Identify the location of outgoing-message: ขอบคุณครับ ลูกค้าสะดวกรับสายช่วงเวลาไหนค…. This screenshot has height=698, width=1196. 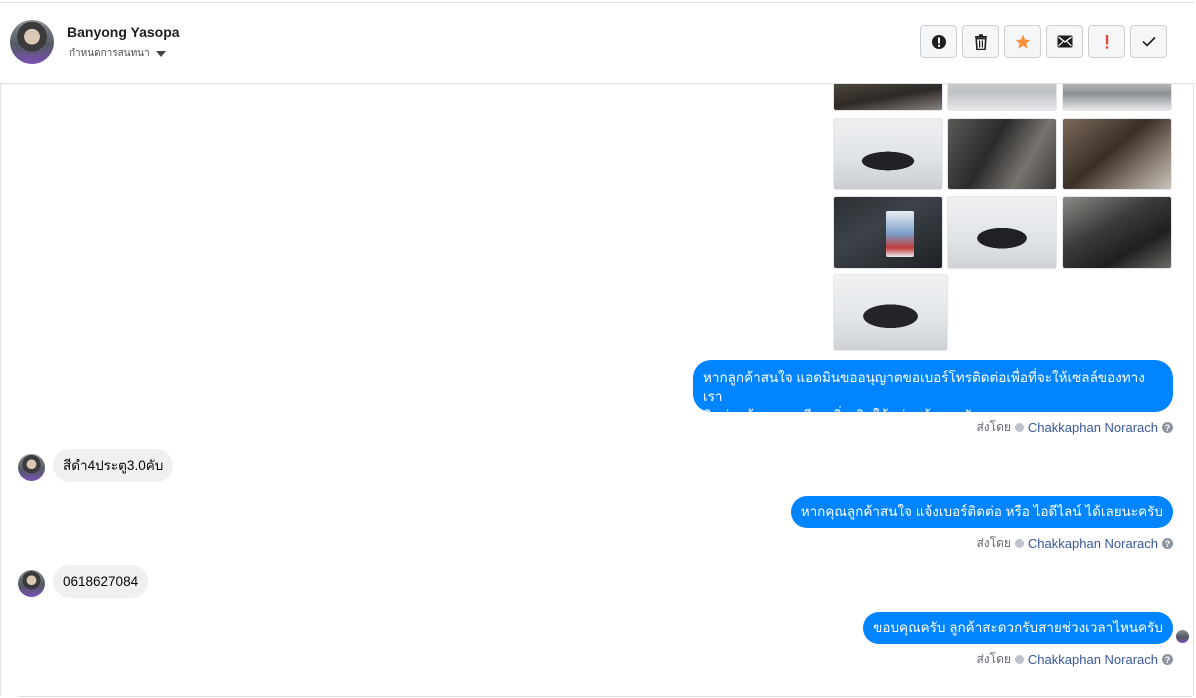
(1018, 628).